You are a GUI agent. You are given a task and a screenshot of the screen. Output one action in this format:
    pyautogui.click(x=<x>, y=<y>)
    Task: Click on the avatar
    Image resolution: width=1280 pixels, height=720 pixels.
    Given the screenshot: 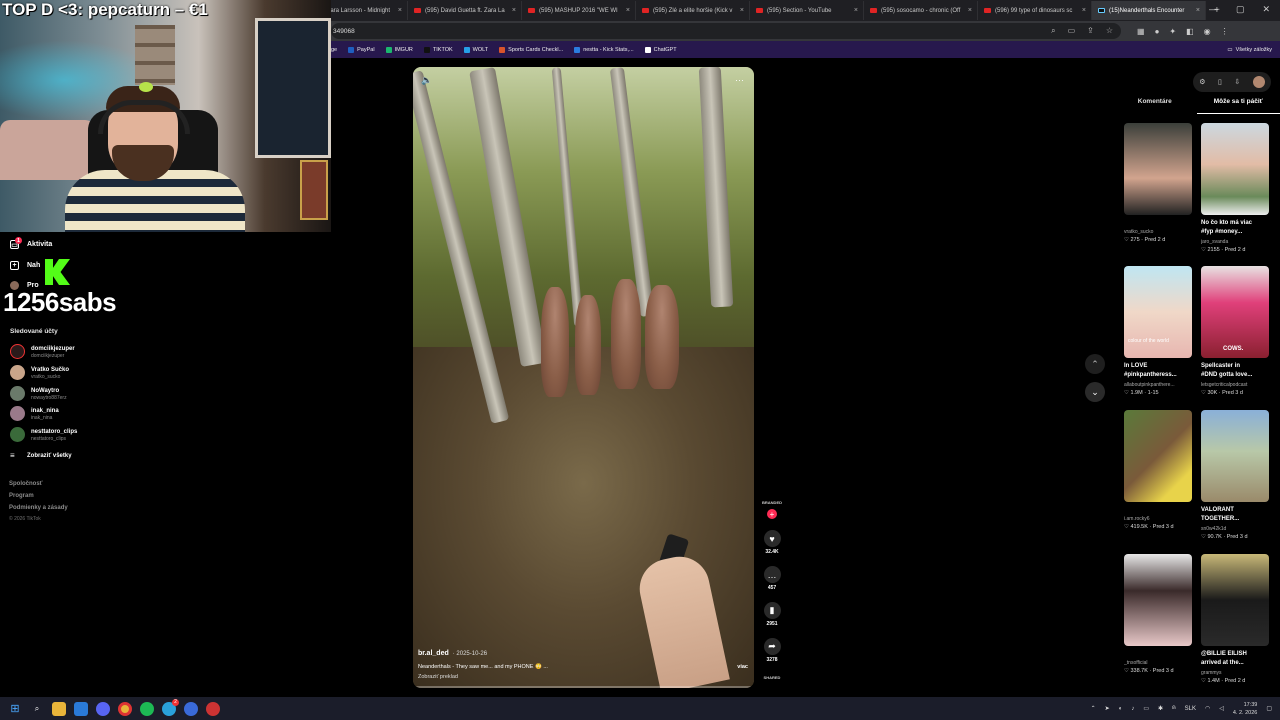 What is the action you would take?
    pyautogui.click(x=1258, y=82)
    